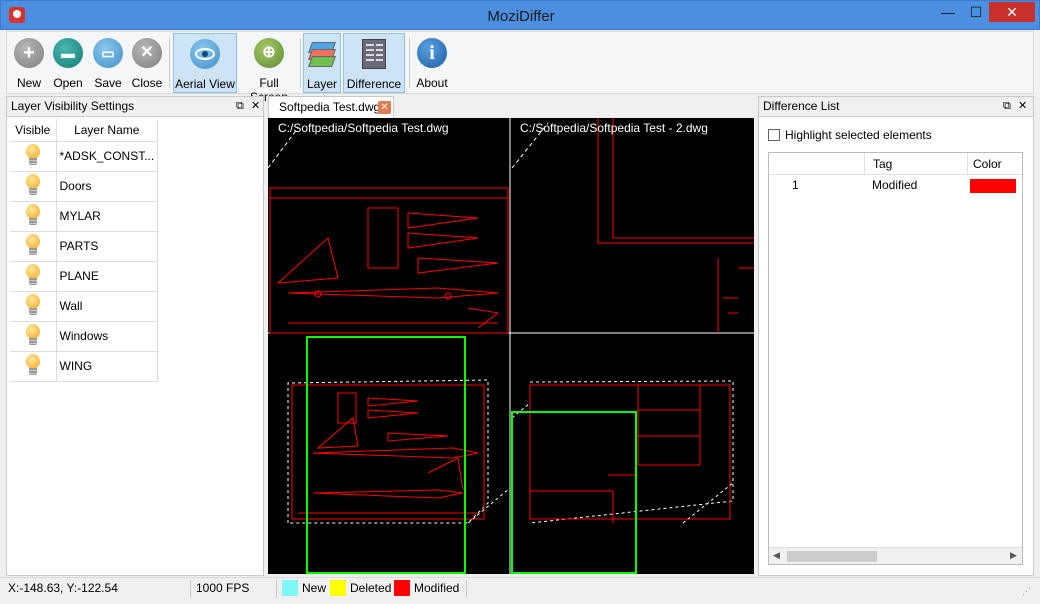 The width and height of the screenshot is (1040, 604). I want to click on title-bar: MoziDiffer — ☐ ✕, so click(520, 15).